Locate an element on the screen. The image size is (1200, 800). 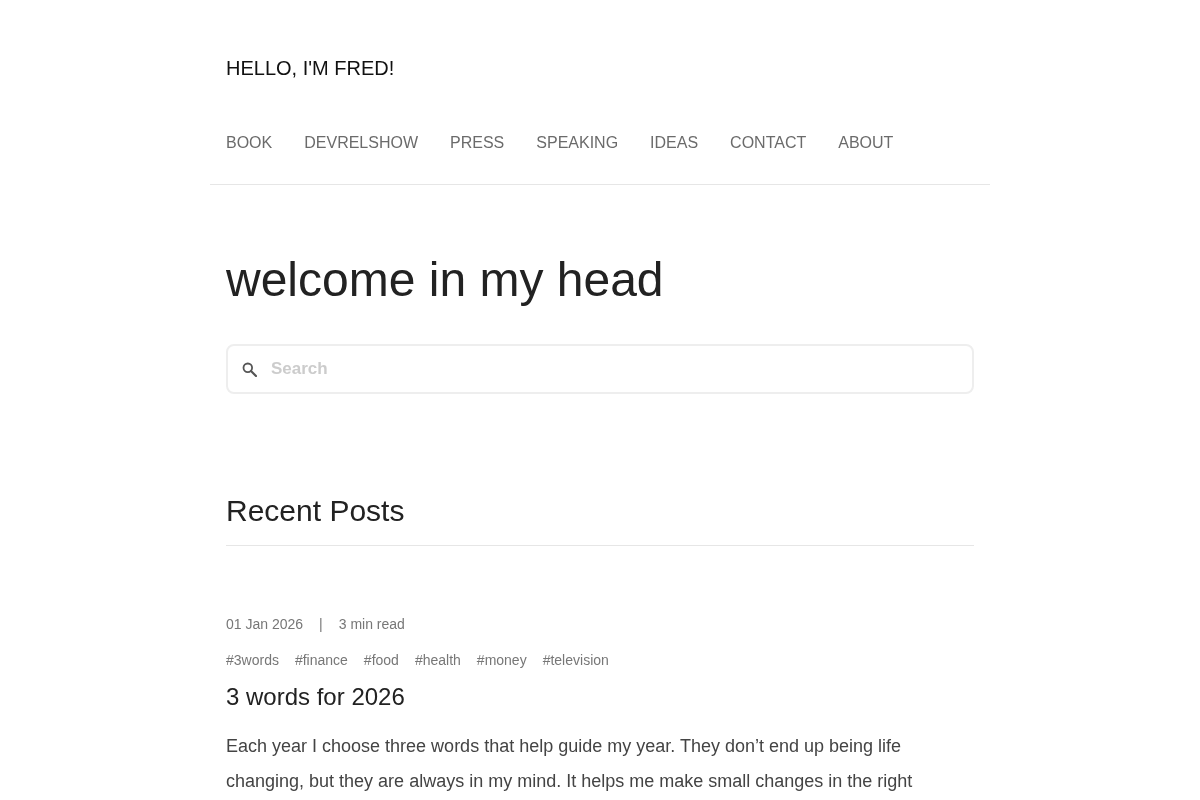
tag-link: #3words is located at coordinates (252, 660).